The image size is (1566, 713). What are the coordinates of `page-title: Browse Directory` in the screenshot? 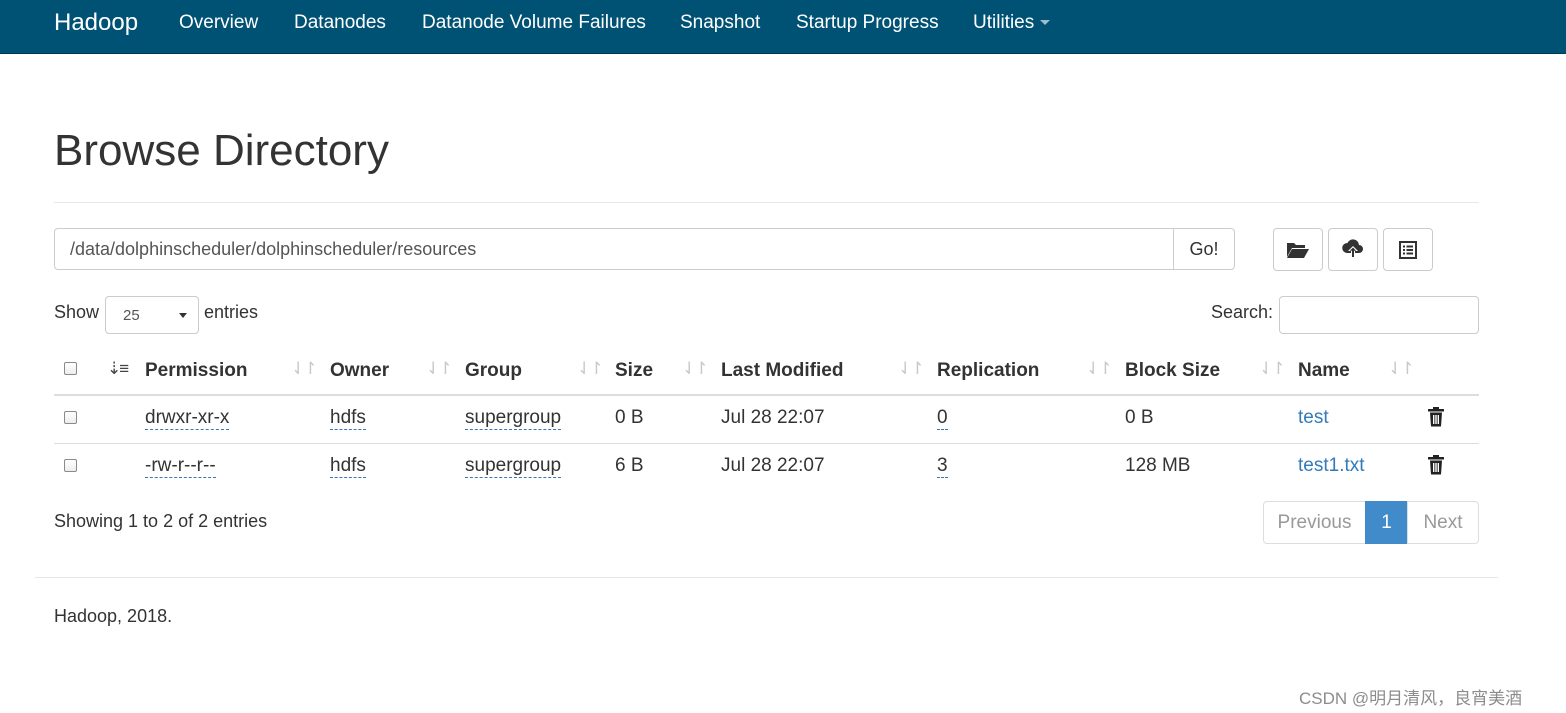 It's located at (221, 150).